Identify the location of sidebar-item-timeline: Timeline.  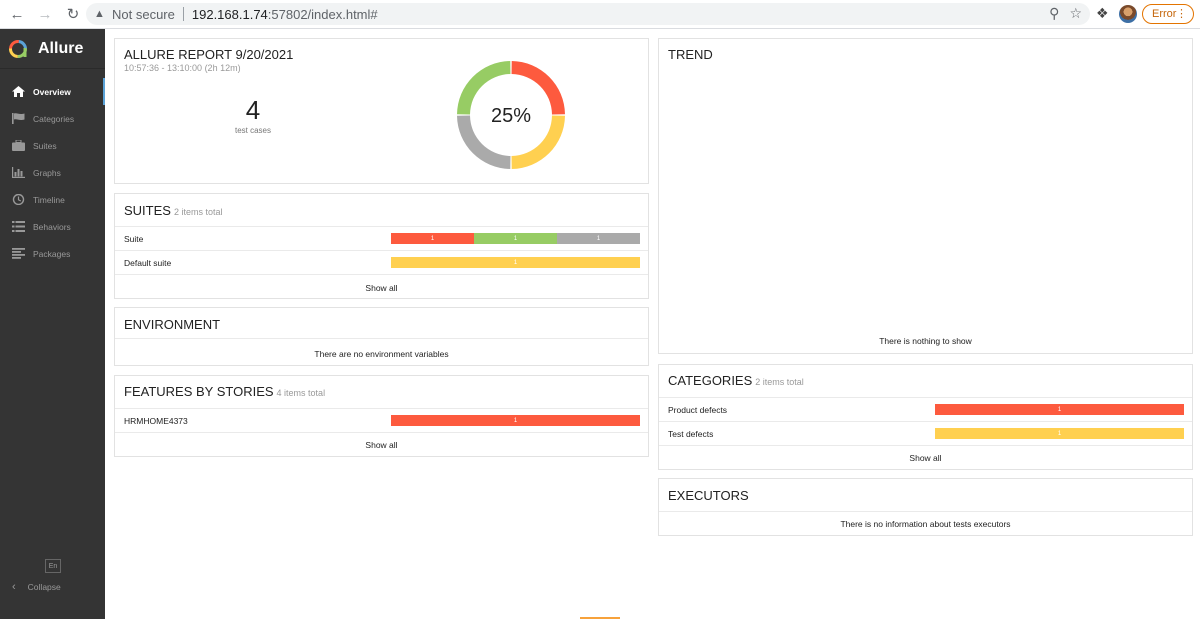
(52, 199).